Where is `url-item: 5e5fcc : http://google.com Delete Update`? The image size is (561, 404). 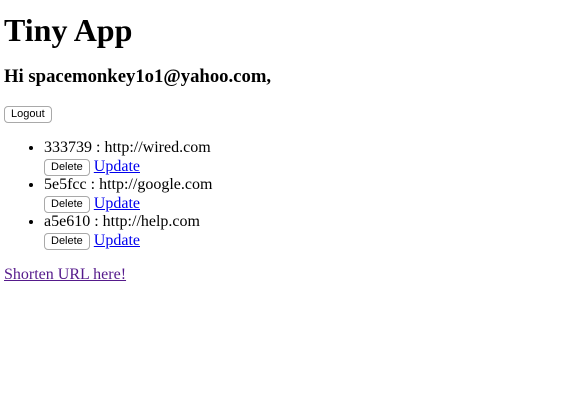 url-item: 5e5fcc : http://google.com Delete Update is located at coordinates (300, 194).